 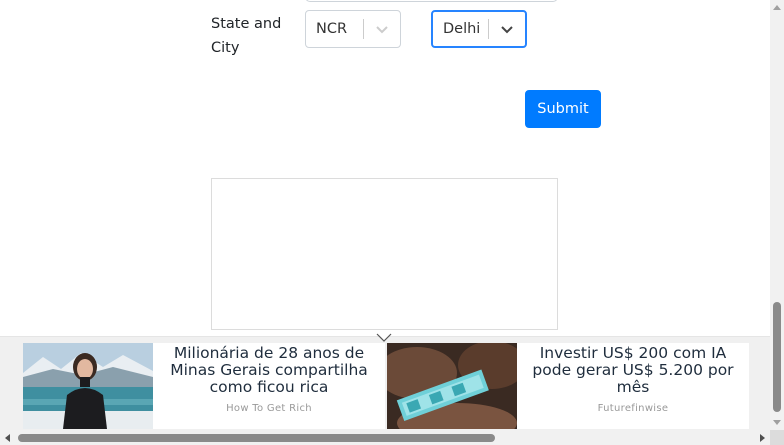 I want to click on collapse-chevron-icon, so click(x=384, y=335).